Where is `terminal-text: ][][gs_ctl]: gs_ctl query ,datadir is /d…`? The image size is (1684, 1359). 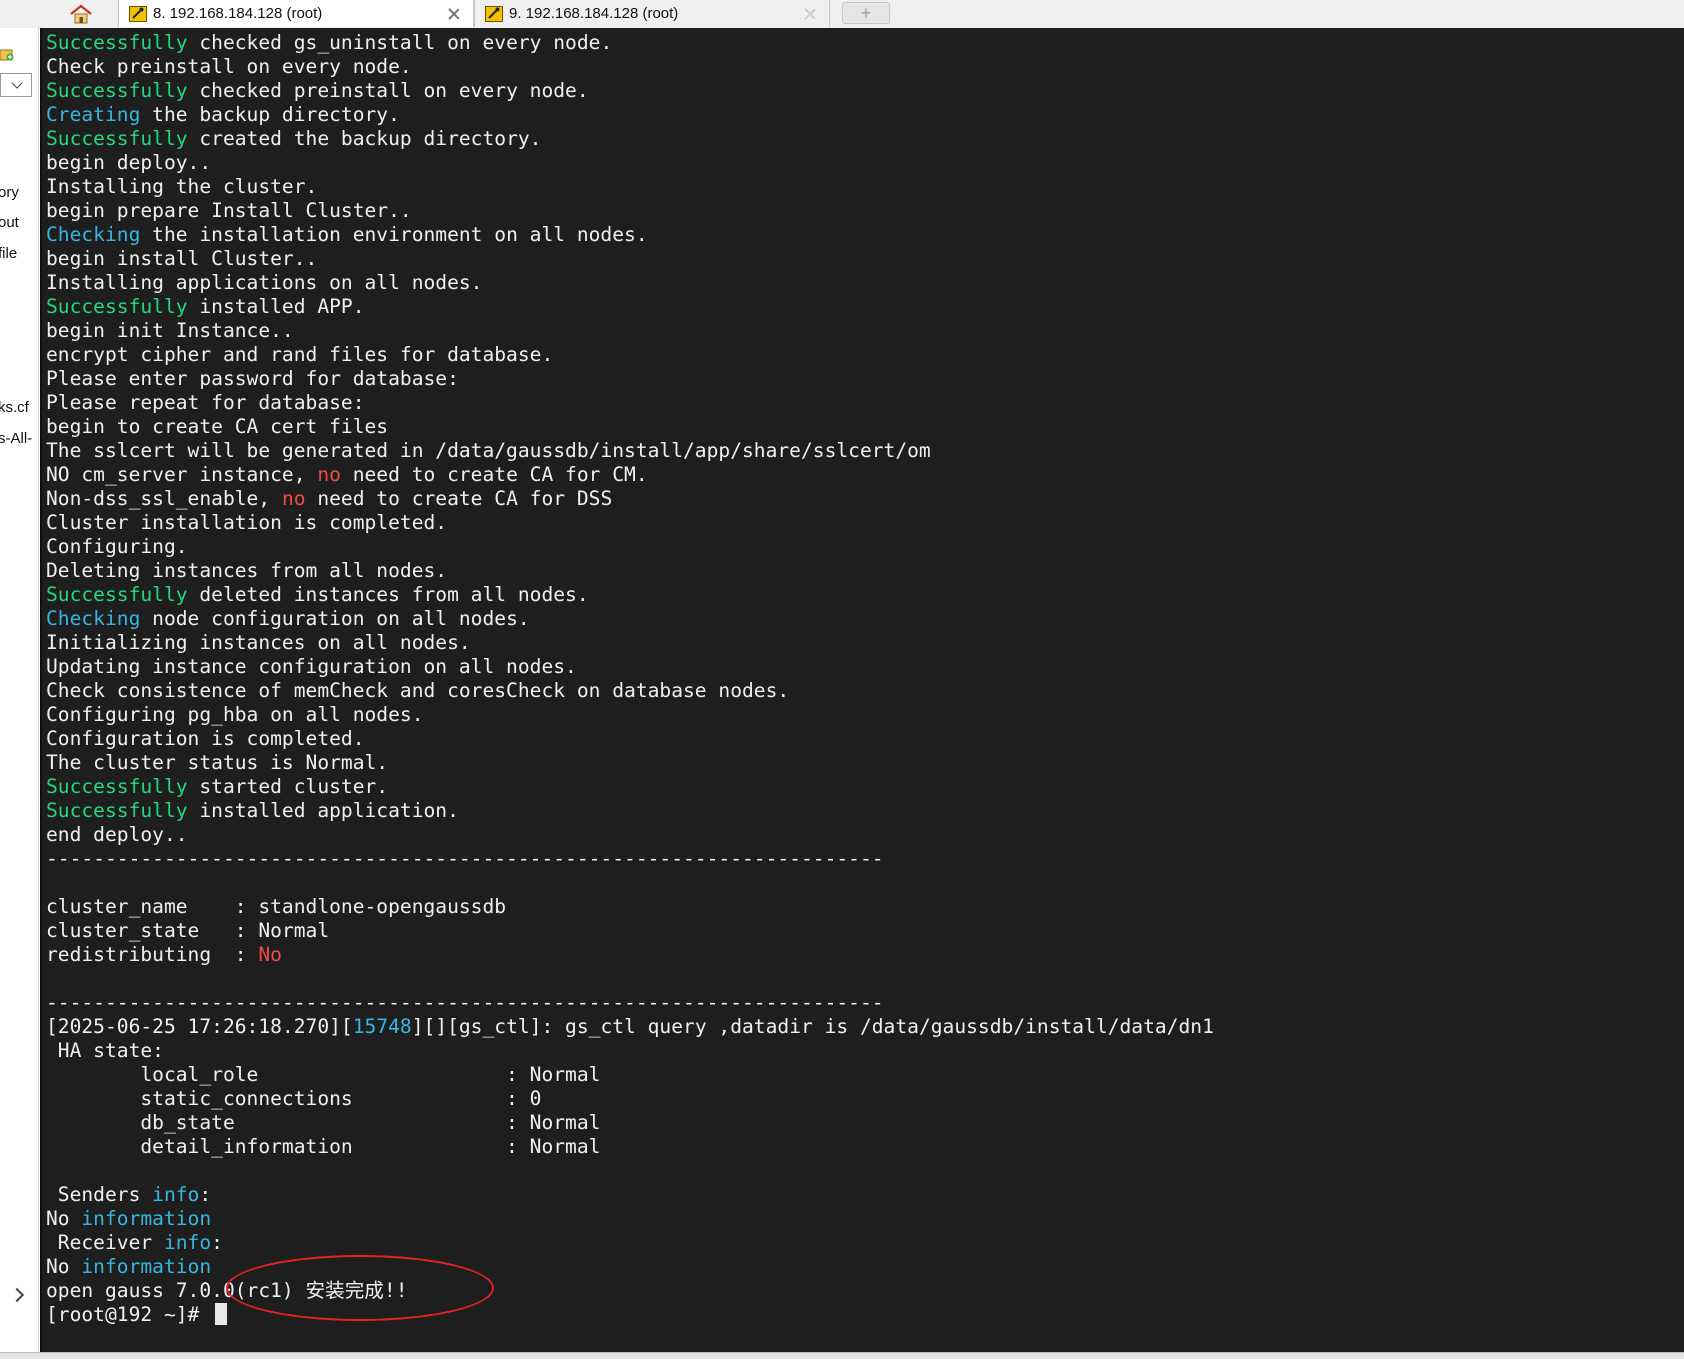
terminal-text: ][][gs_ctl]: gs_ctl query ,datadir is /d… is located at coordinates (812, 1026).